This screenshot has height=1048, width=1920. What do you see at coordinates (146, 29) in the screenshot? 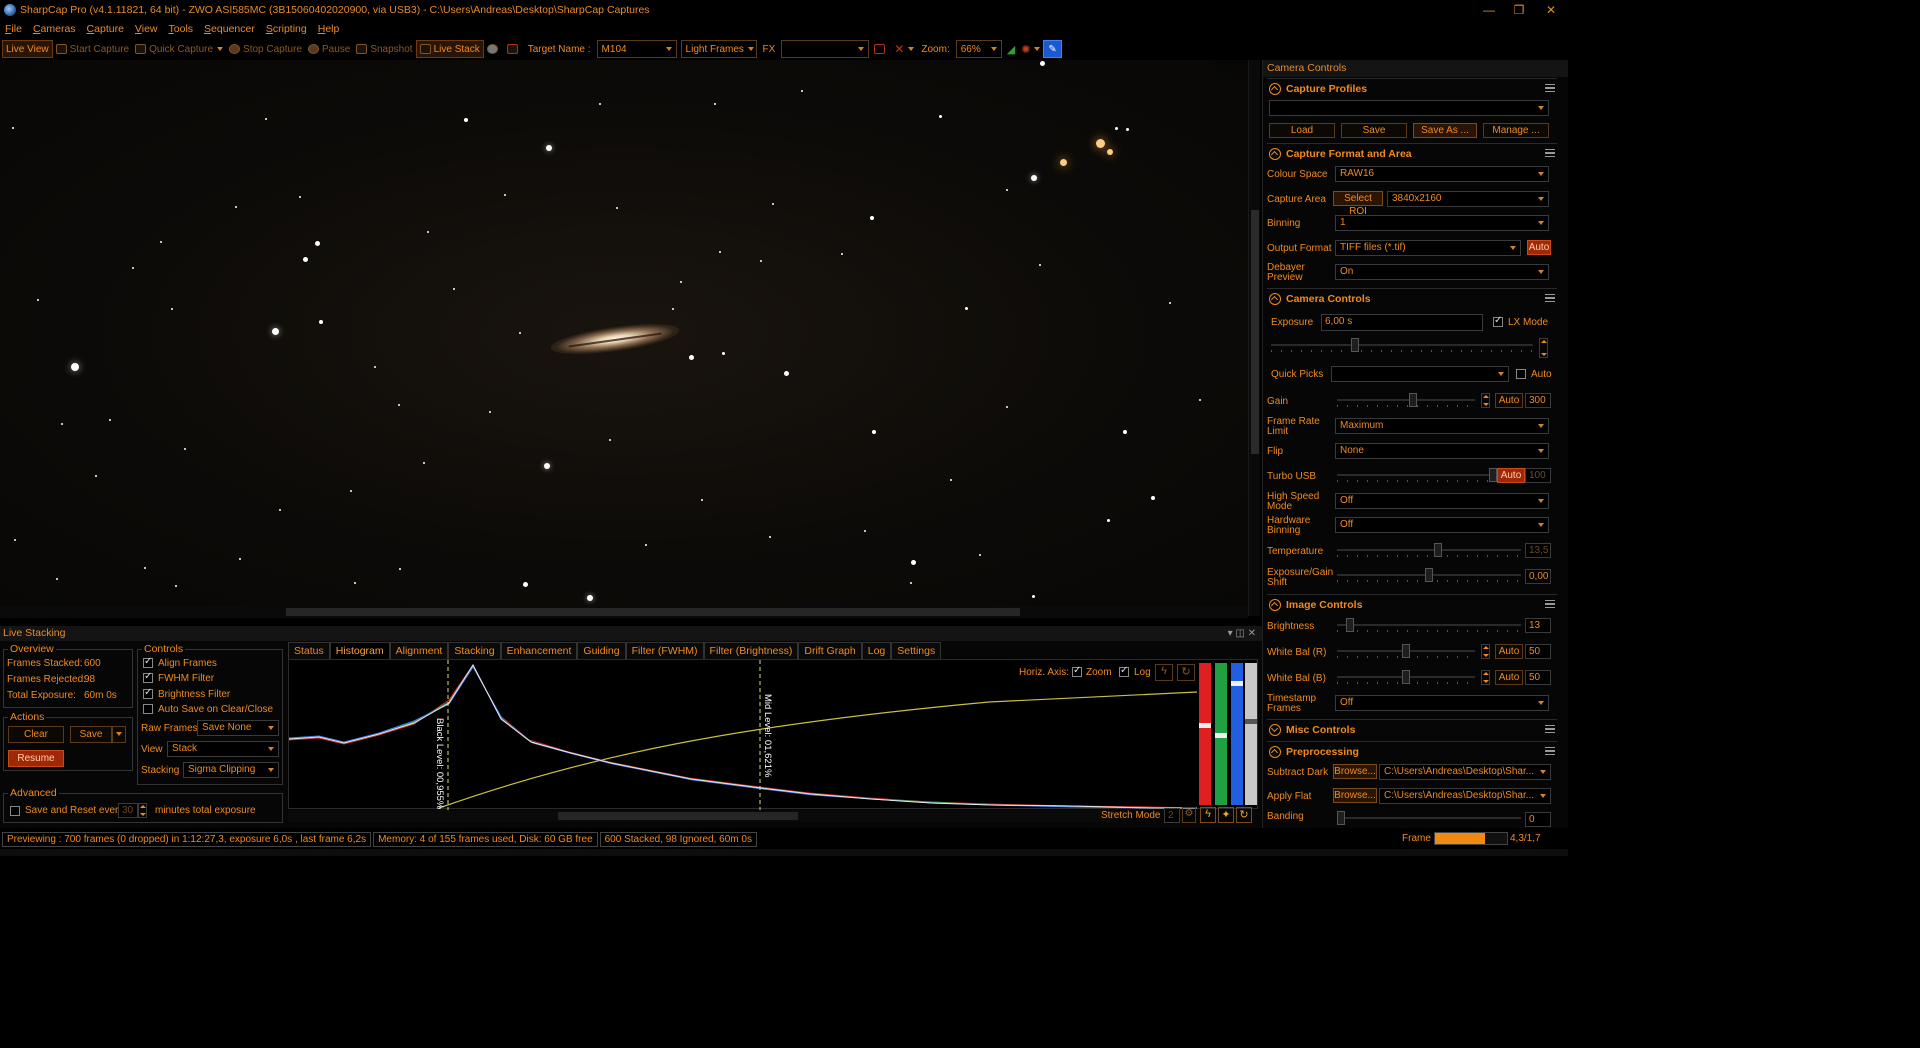
I see `menu-view: View` at bounding box center [146, 29].